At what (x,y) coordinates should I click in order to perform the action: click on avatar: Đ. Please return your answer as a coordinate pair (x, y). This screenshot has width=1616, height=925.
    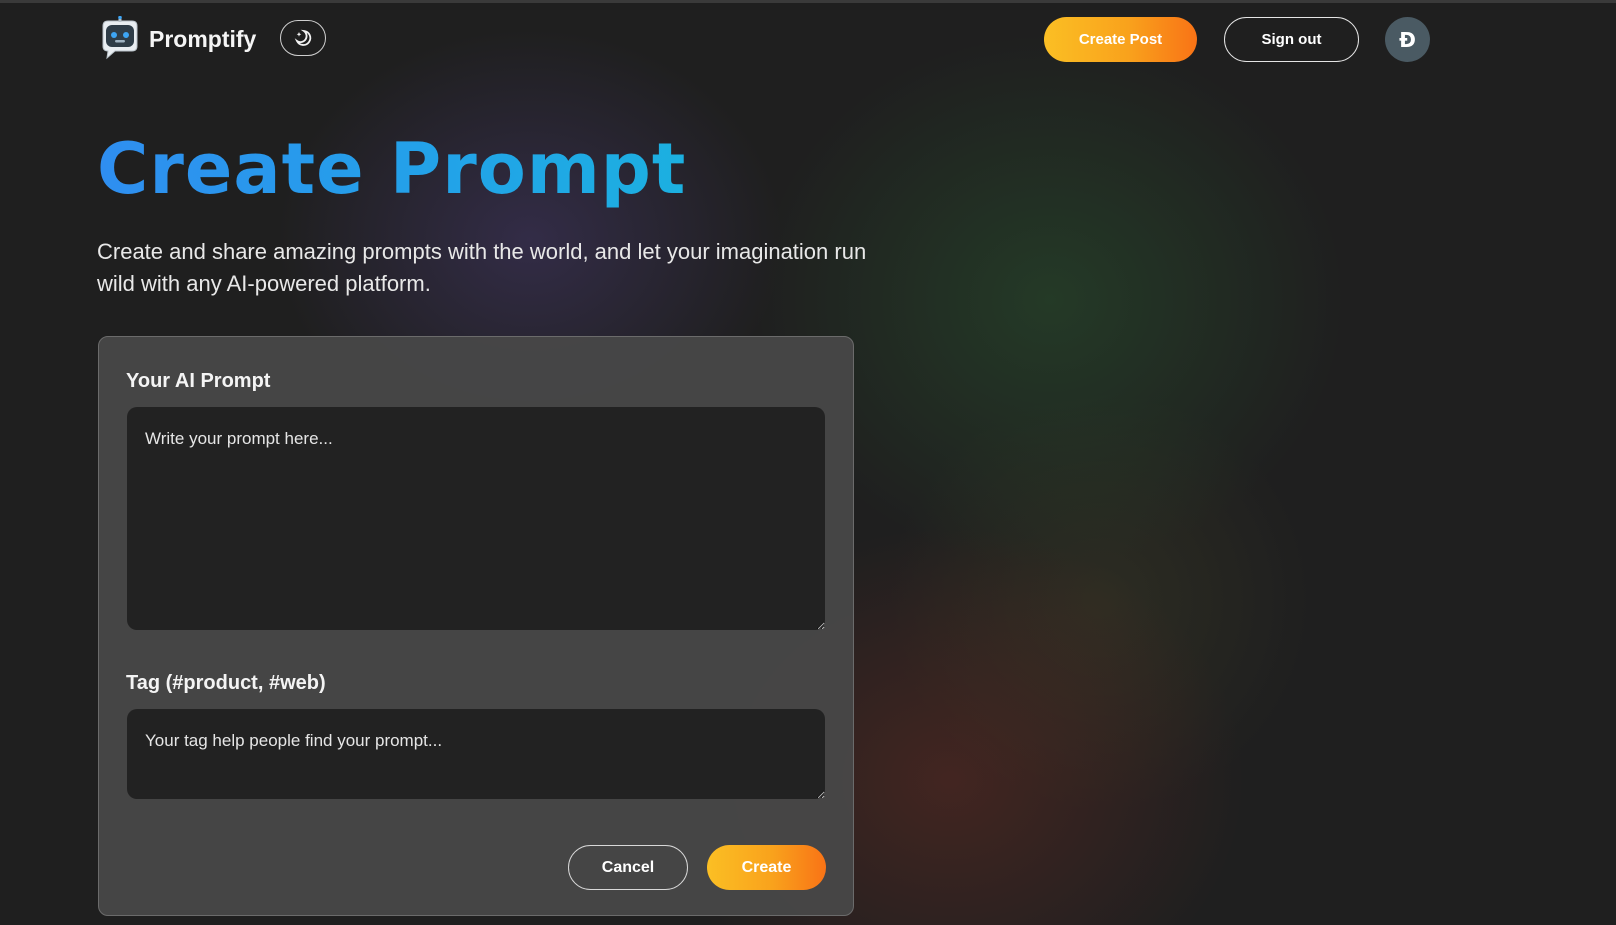
    Looking at the image, I should click on (1407, 39).